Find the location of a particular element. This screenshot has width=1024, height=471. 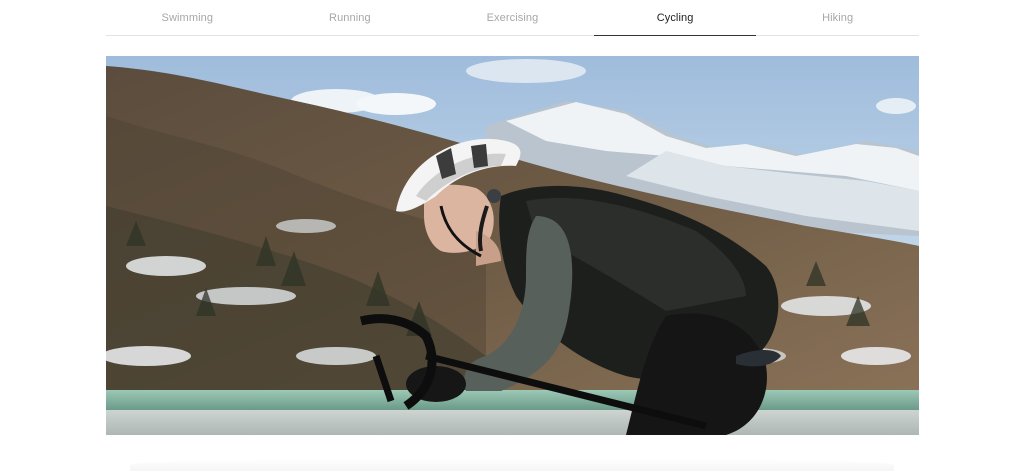

tab-label: Exercising is located at coordinates (512, 17).